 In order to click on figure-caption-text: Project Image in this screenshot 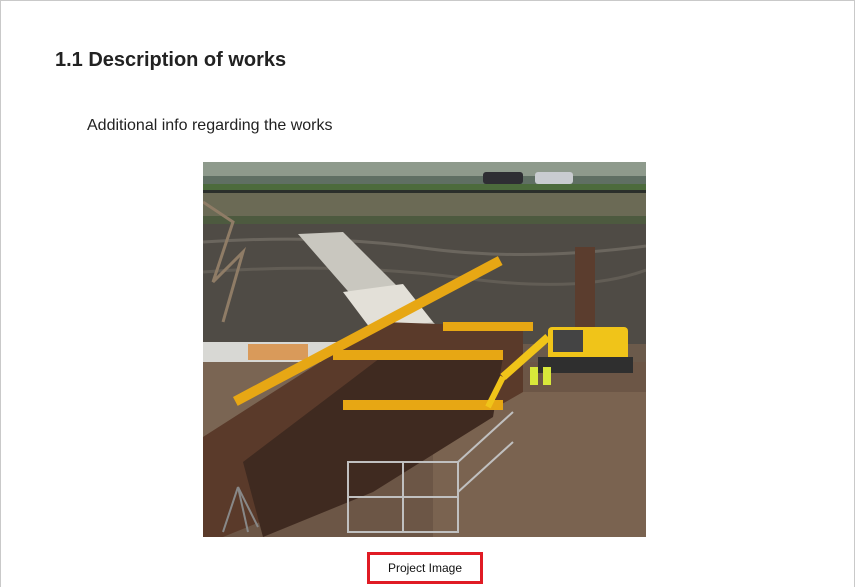, I will do `click(425, 568)`.